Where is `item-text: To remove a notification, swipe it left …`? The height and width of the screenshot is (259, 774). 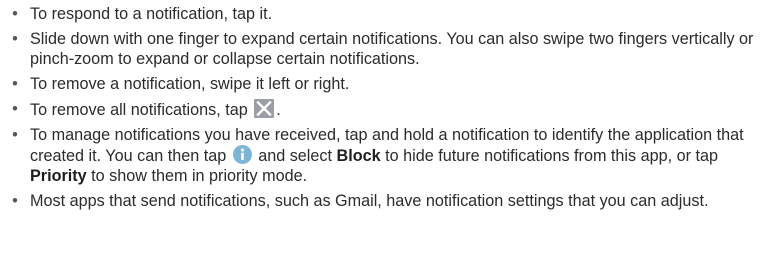 item-text: To remove a notification, swipe it left … is located at coordinates (190, 84).